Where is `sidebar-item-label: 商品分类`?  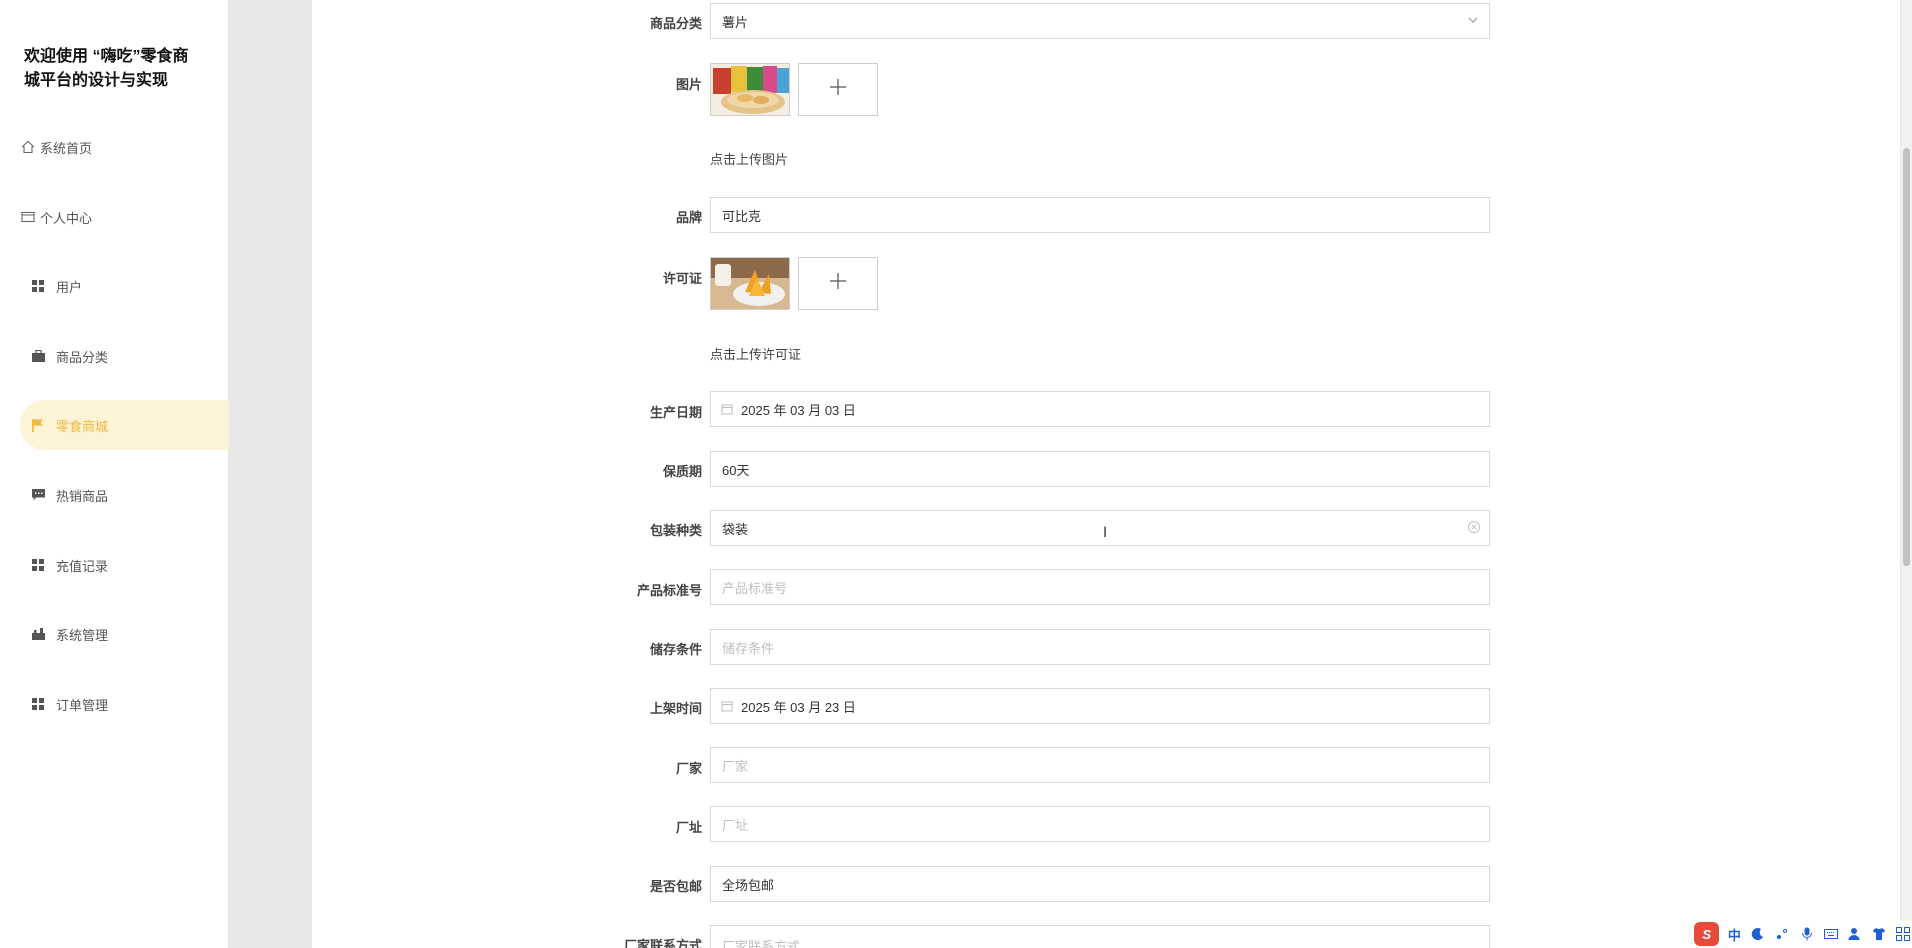 sidebar-item-label: 商品分类 is located at coordinates (82, 357).